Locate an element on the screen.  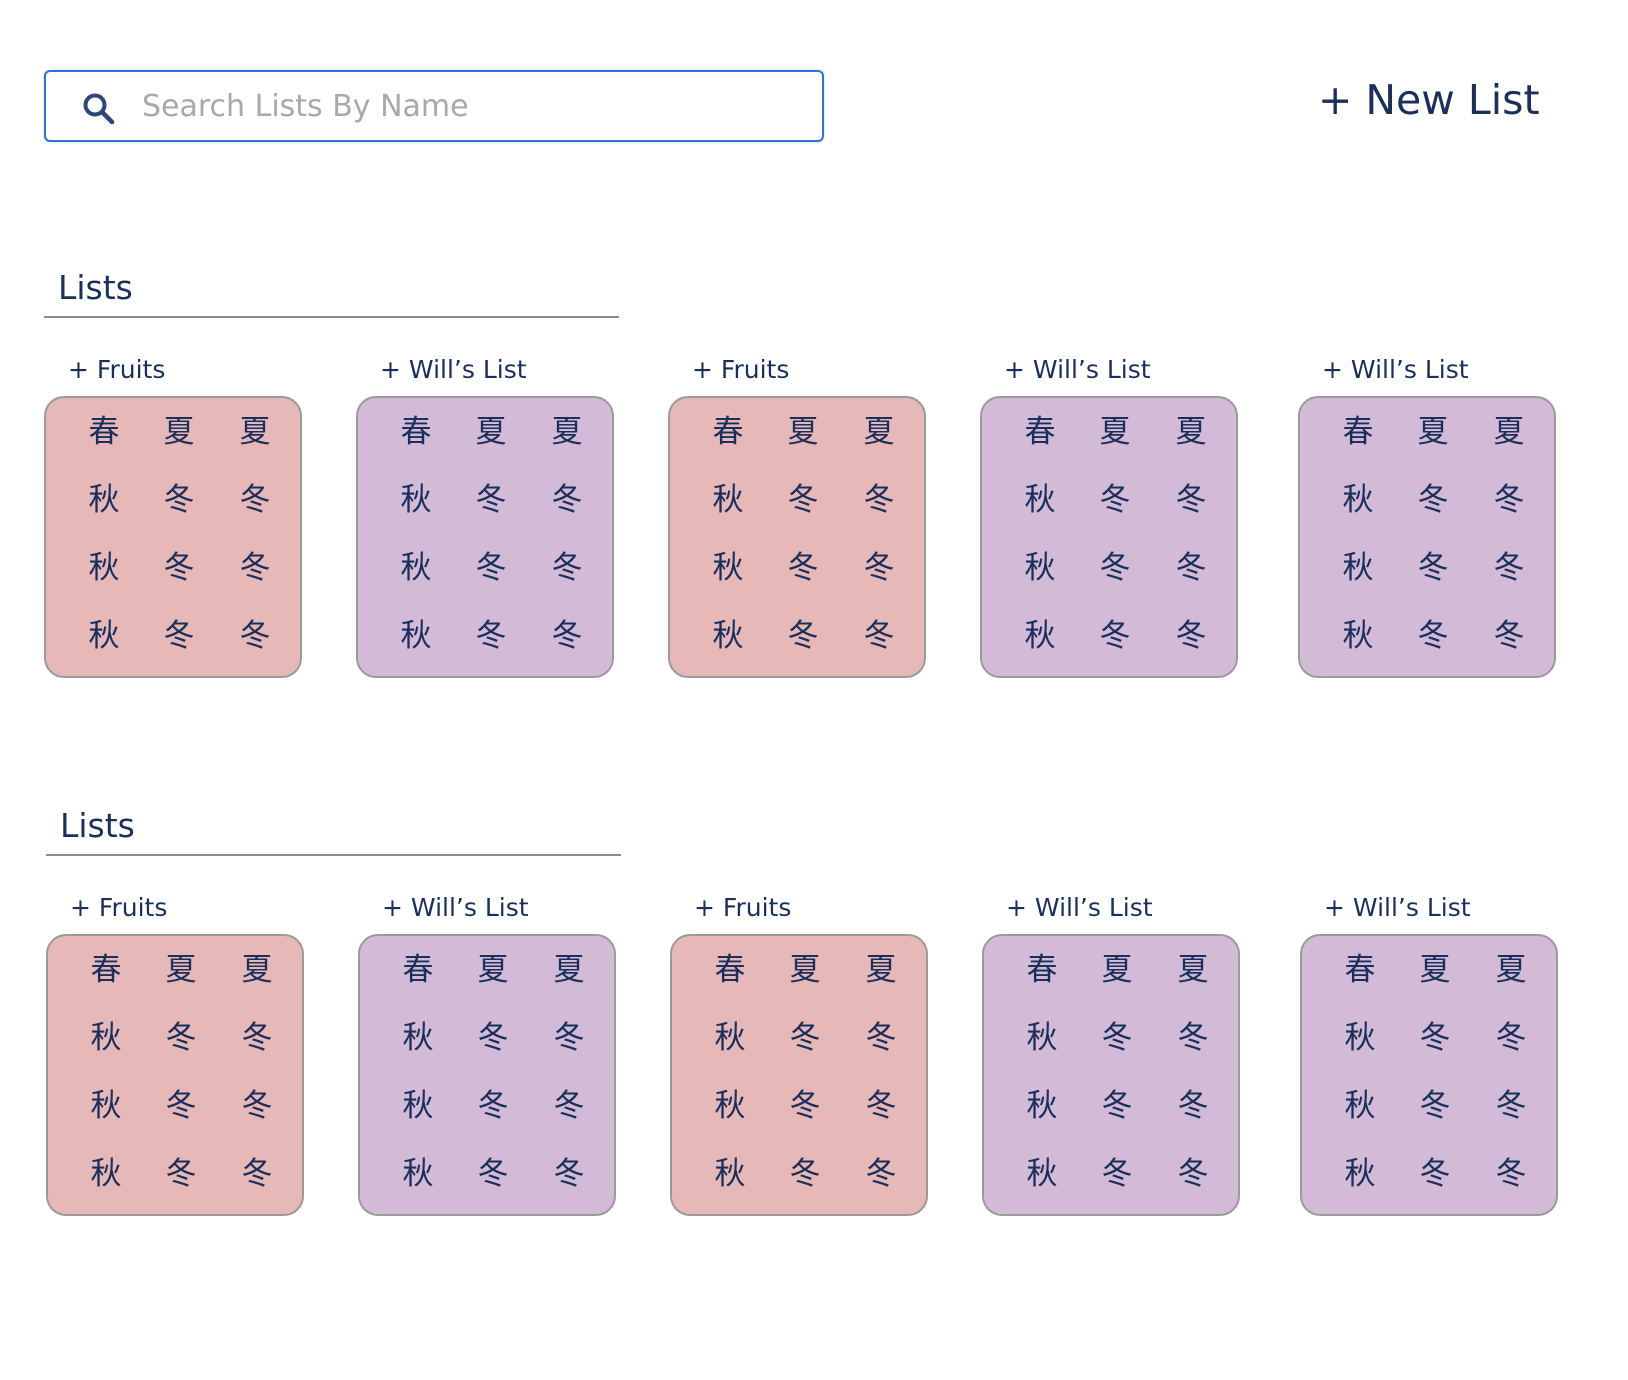
search-box is located at coordinates (434, 106).